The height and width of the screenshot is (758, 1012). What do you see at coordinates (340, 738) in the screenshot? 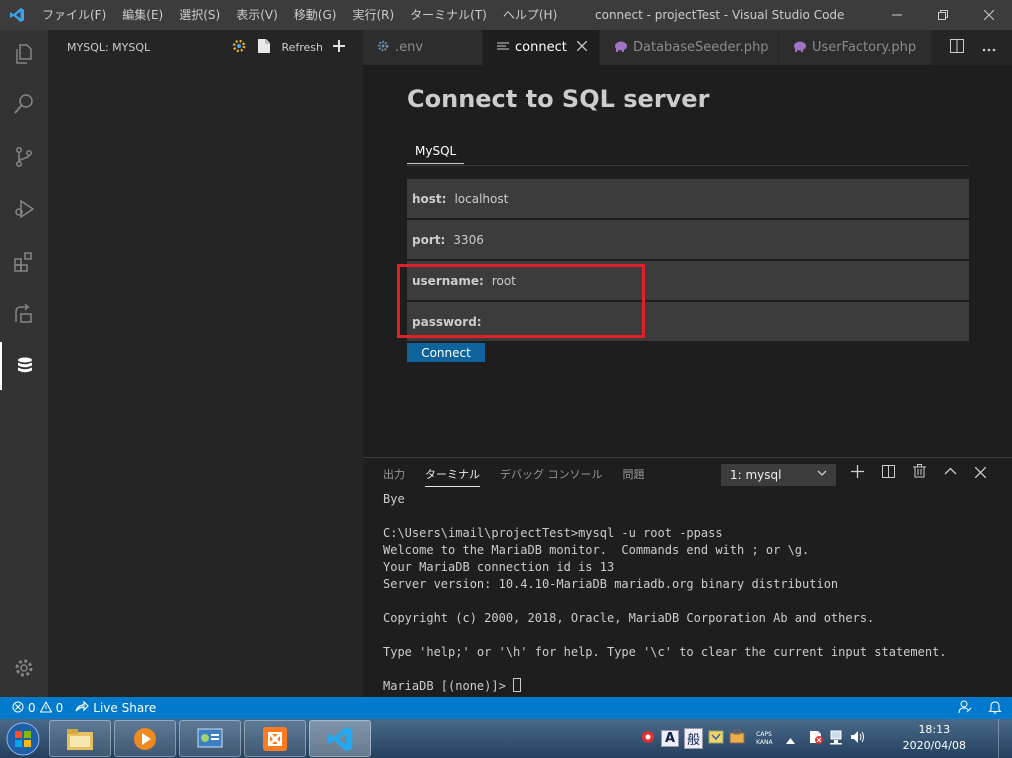
I see `taskbar-vscode-icon` at bounding box center [340, 738].